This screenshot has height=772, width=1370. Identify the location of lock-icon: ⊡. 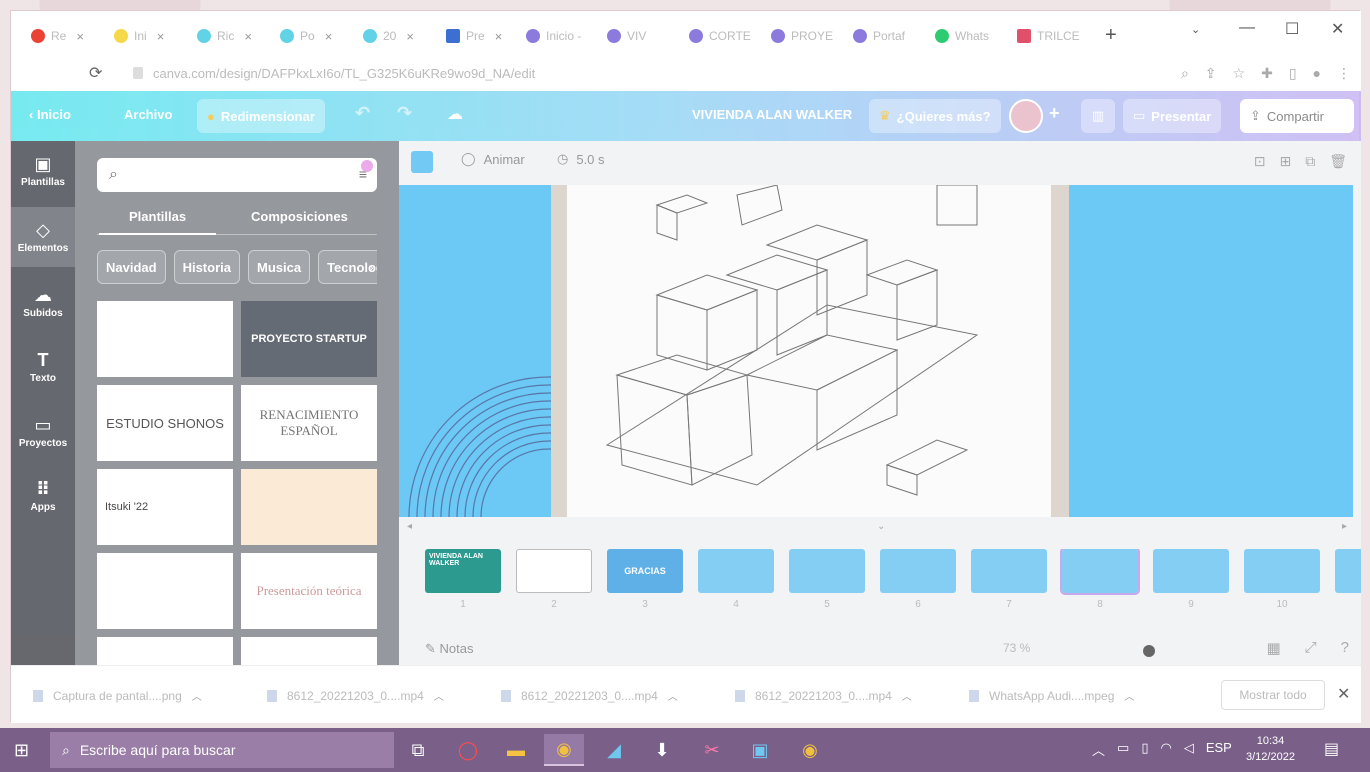
(1260, 161).